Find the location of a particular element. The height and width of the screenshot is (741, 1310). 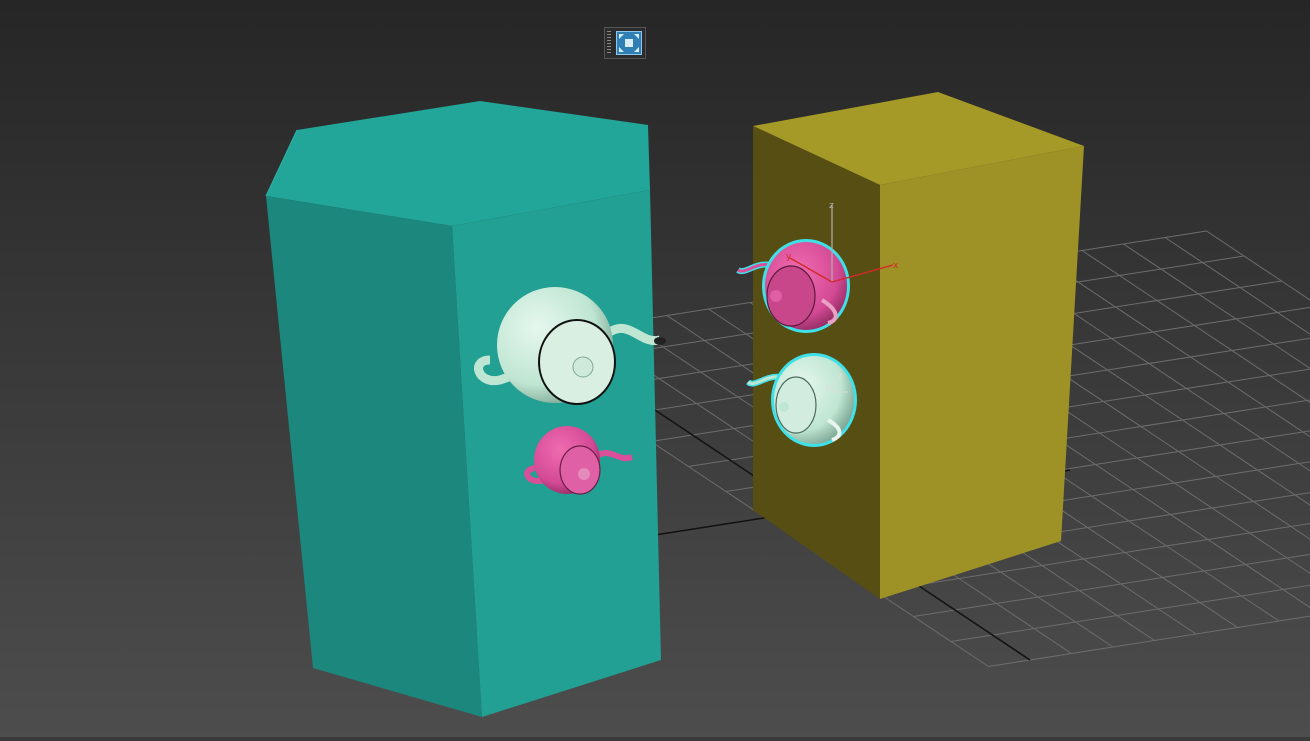

gizmo-y-label: y is located at coordinates (789, 257).